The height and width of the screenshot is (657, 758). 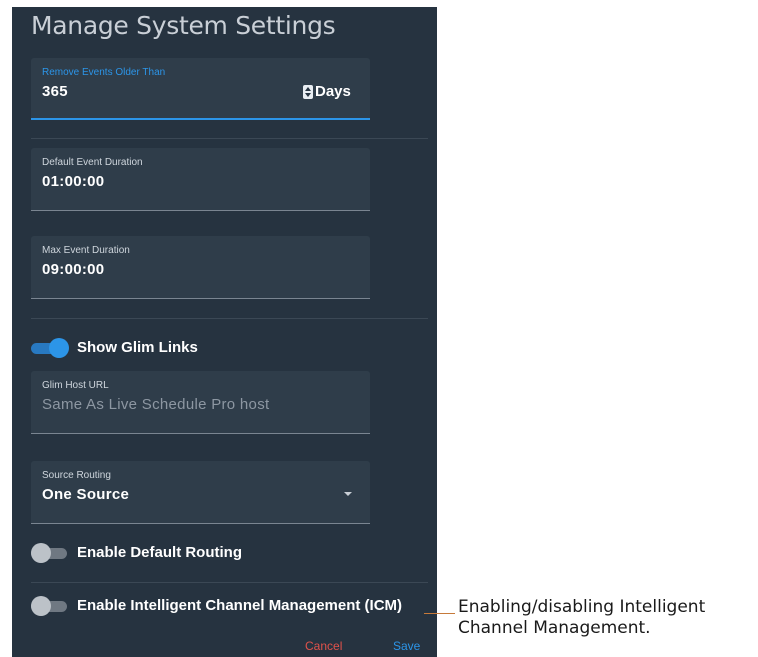 I want to click on default-event-duration-value: 01:00:00, so click(x=73, y=181).